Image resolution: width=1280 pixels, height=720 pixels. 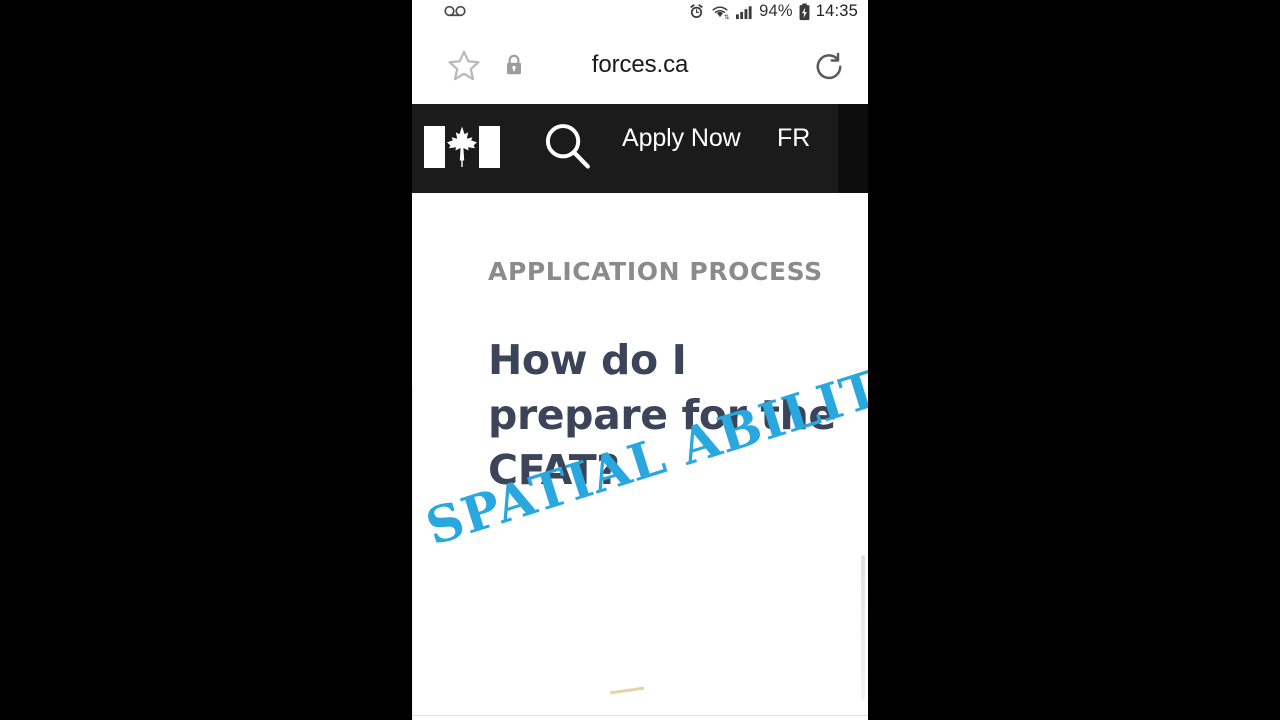 What do you see at coordinates (576, 691) in the screenshot?
I see `bottom-ghost-left` at bounding box center [576, 691].